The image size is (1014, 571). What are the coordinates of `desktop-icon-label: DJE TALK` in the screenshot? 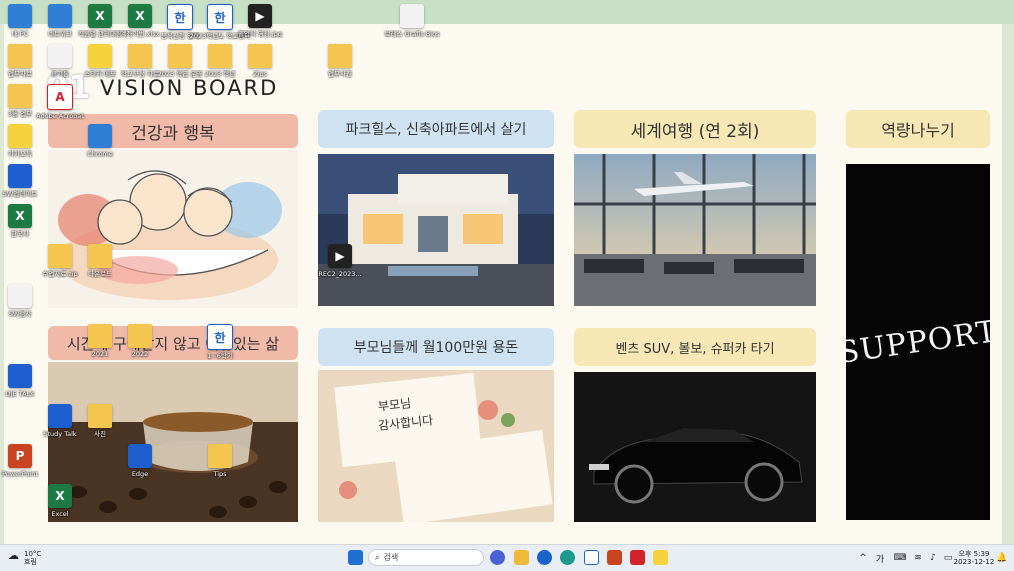 It's located at (20, 394).